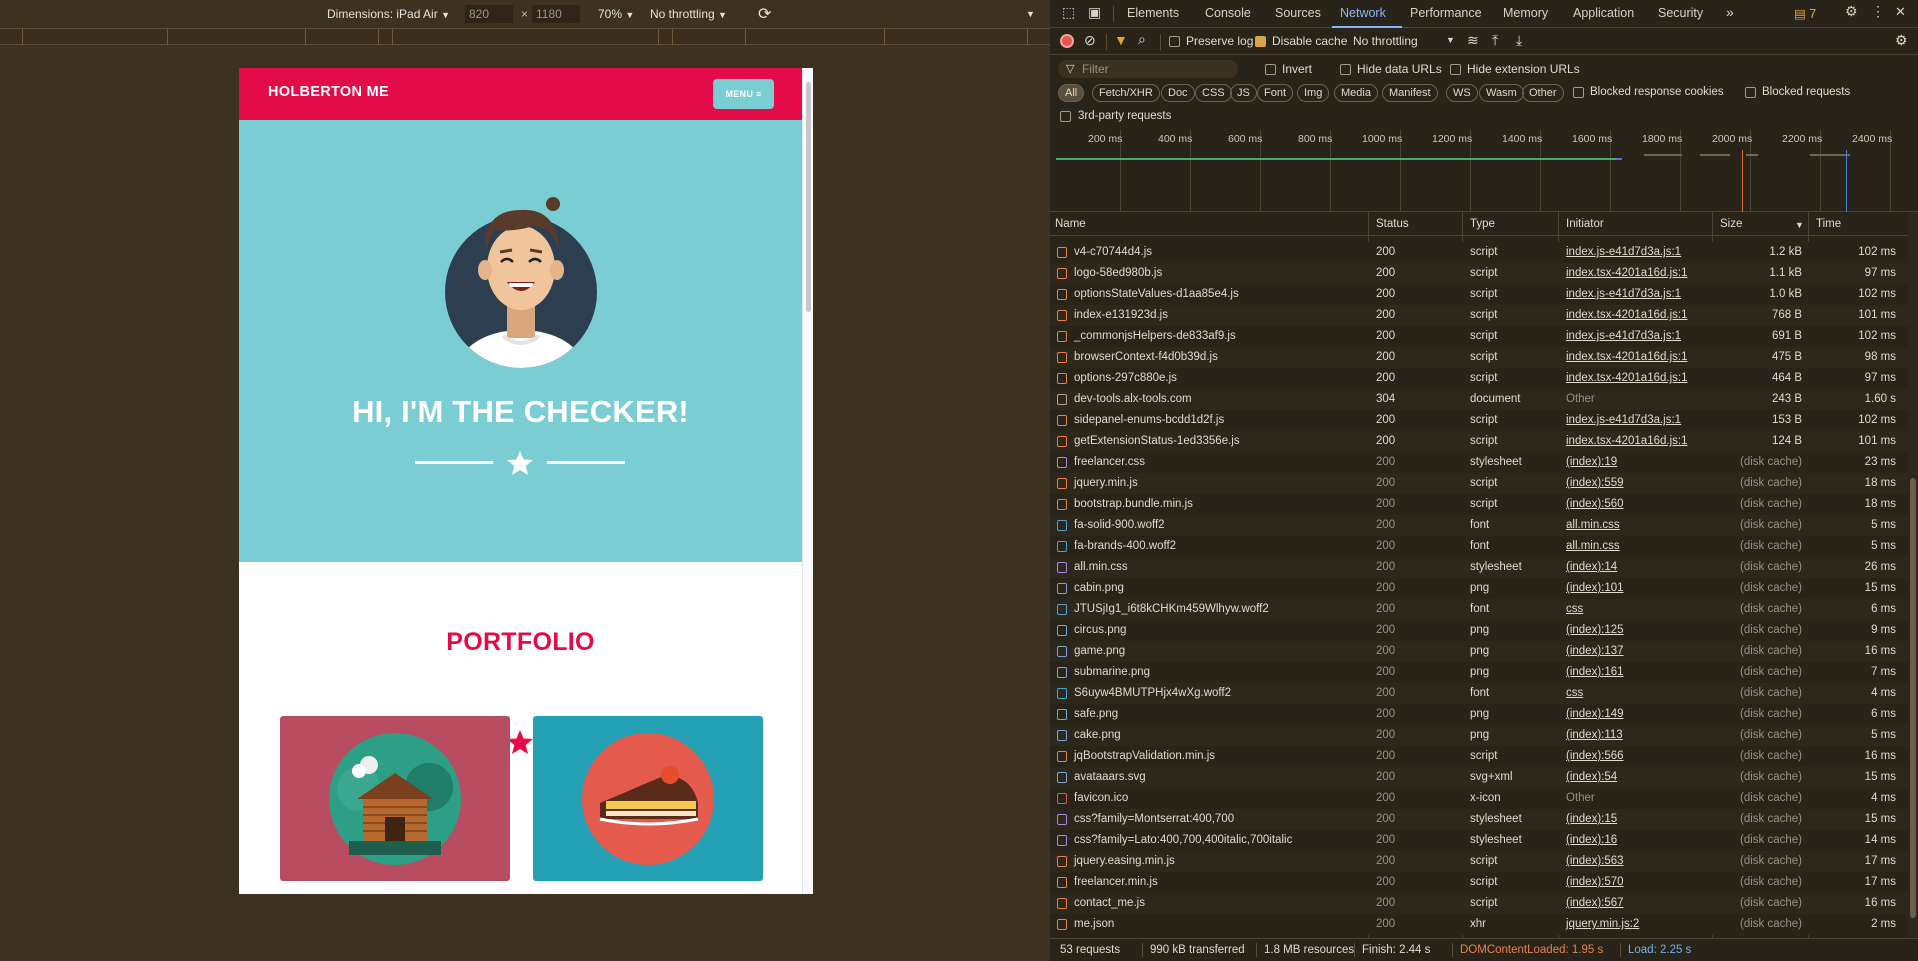 The image size is (1918, 961). I want to click on tab-sources: Sources, so click(1298, 13).